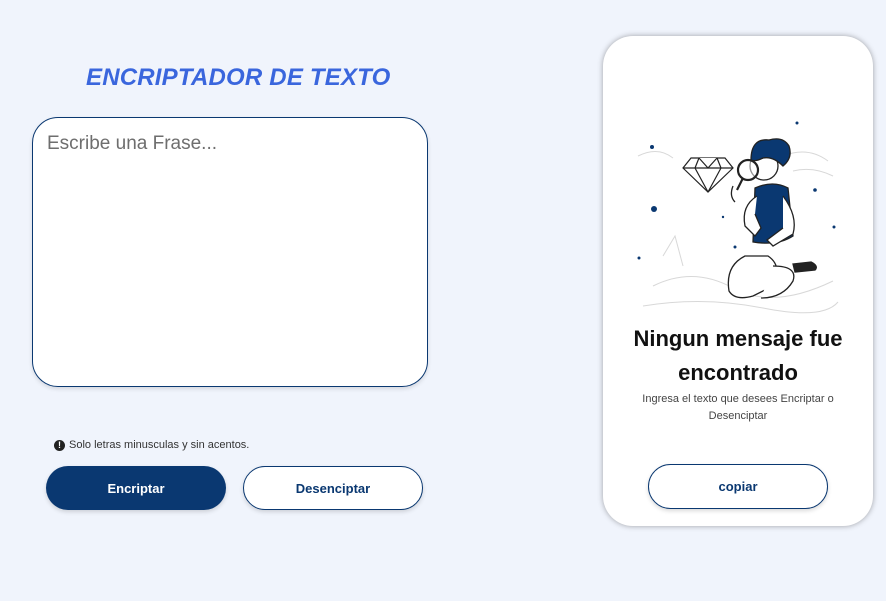  Describe the element at coordinates (136, 488) in the screenshot. I see `encrypt-button: Encriptar` at that location.